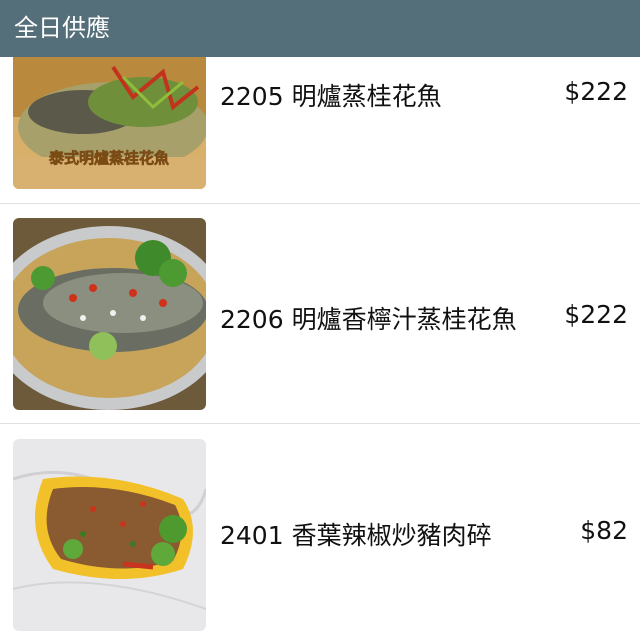 The width and height of the screenshot is (640, 640). What do you see at coordinates (356, 535) in the screenshot?
I see `dish-name: 2401 香葉辣椒炒豬肉碎` at bounding box center [356, 535].